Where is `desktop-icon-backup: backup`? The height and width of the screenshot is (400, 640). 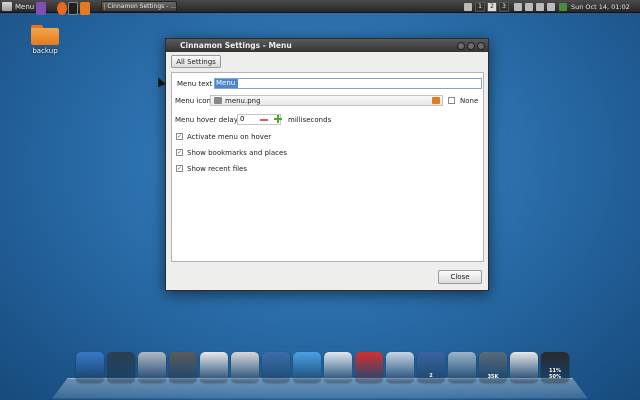
desktop-icon-backup: backup is located at coordinates (45, 40).